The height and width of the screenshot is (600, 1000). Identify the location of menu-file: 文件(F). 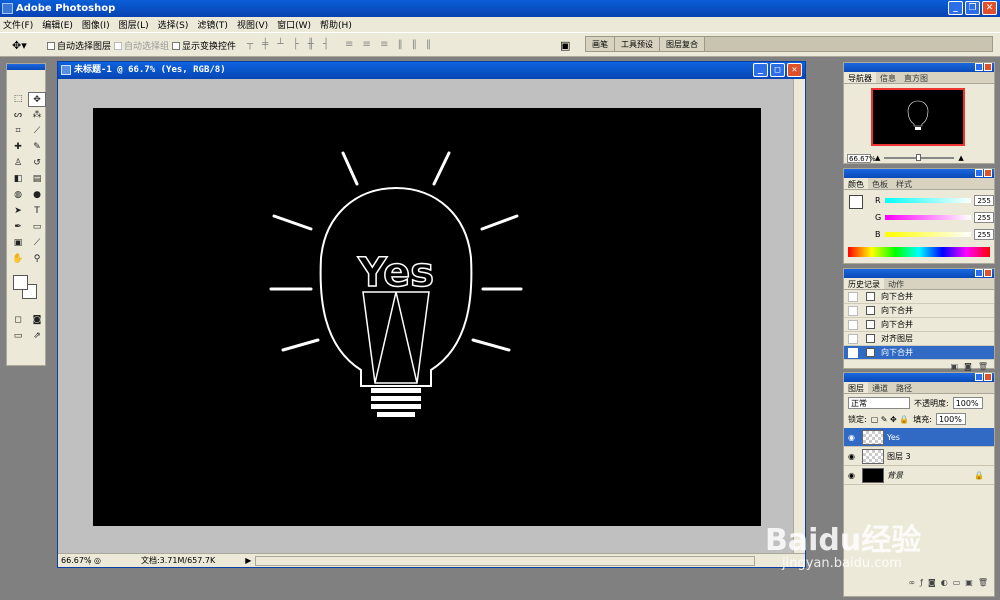
(18, 24).